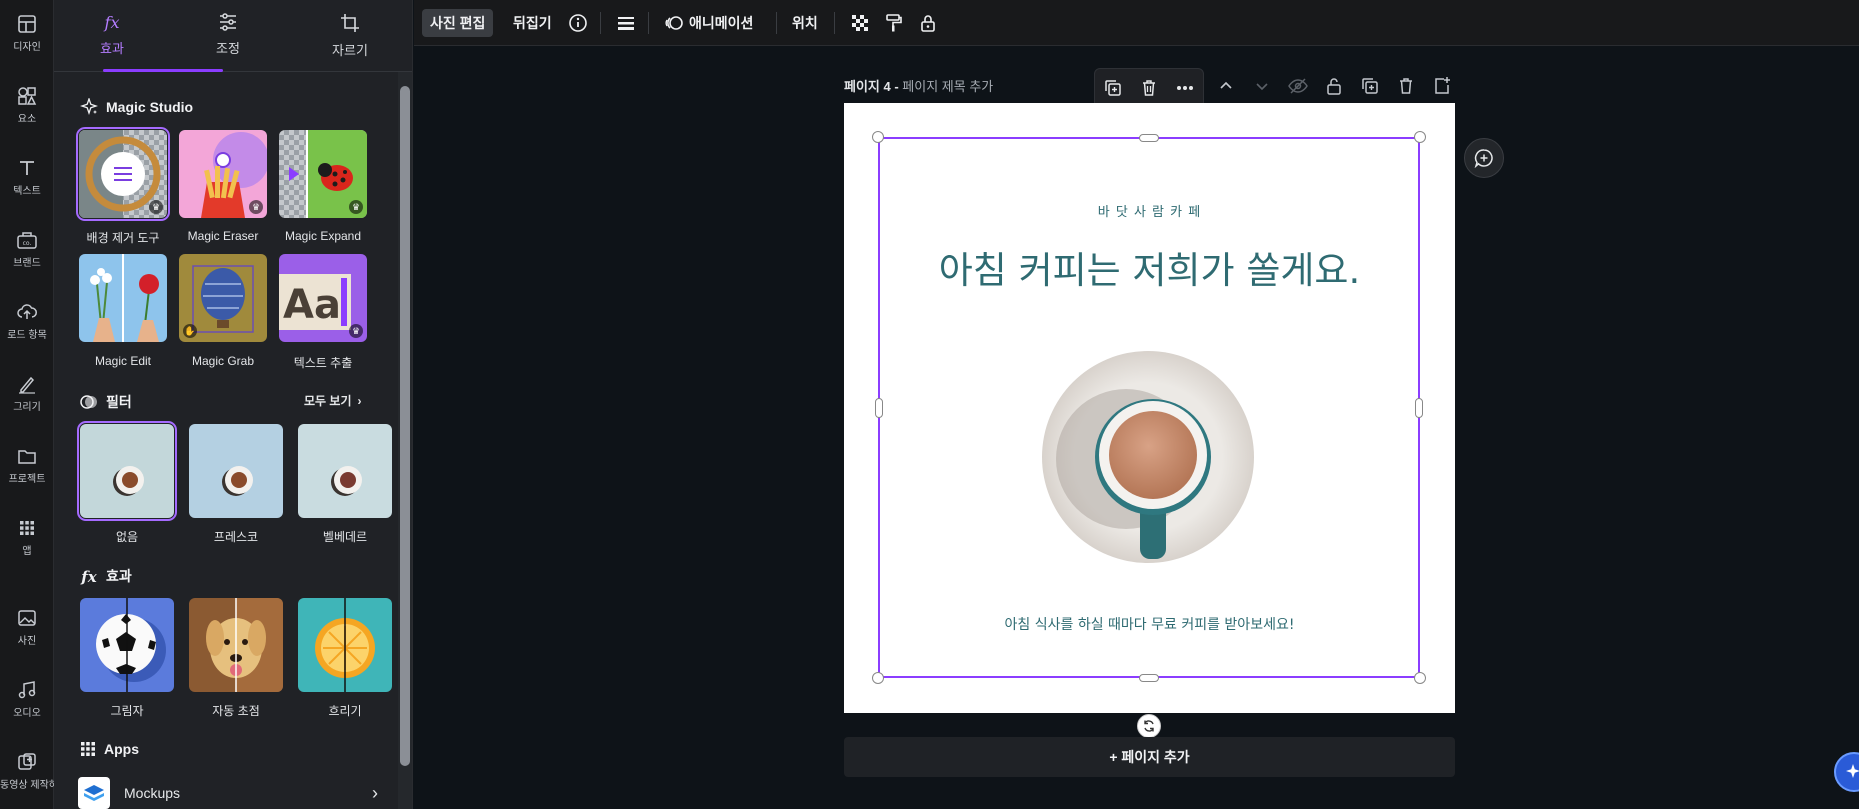 This screenshot has width=1859, height=809. Describe the element at coordinates (350, 35) in the screenshot. I see `tab-crop: 자르기` at that location.